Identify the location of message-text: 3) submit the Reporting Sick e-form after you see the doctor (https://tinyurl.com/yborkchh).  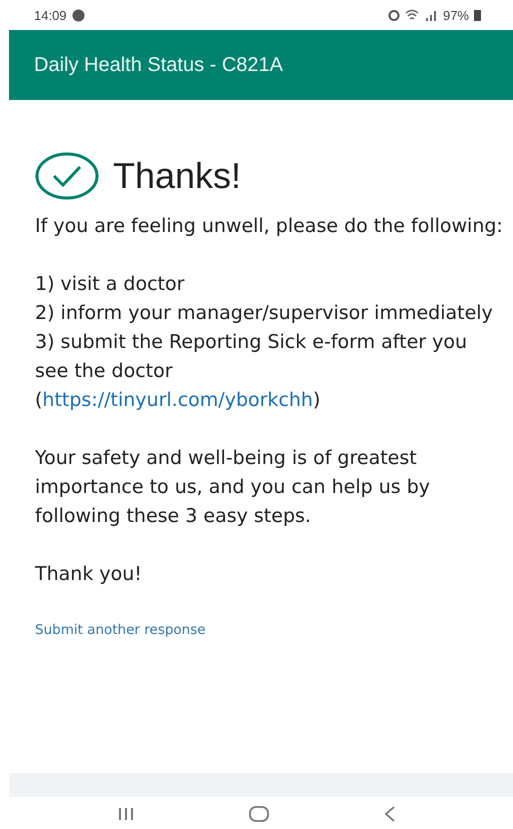
(251, 371).